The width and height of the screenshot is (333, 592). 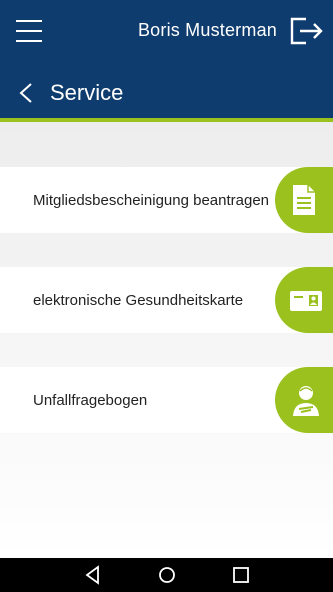 I want to click on user-name: Boris Musterman, so click(x=207, y=30).